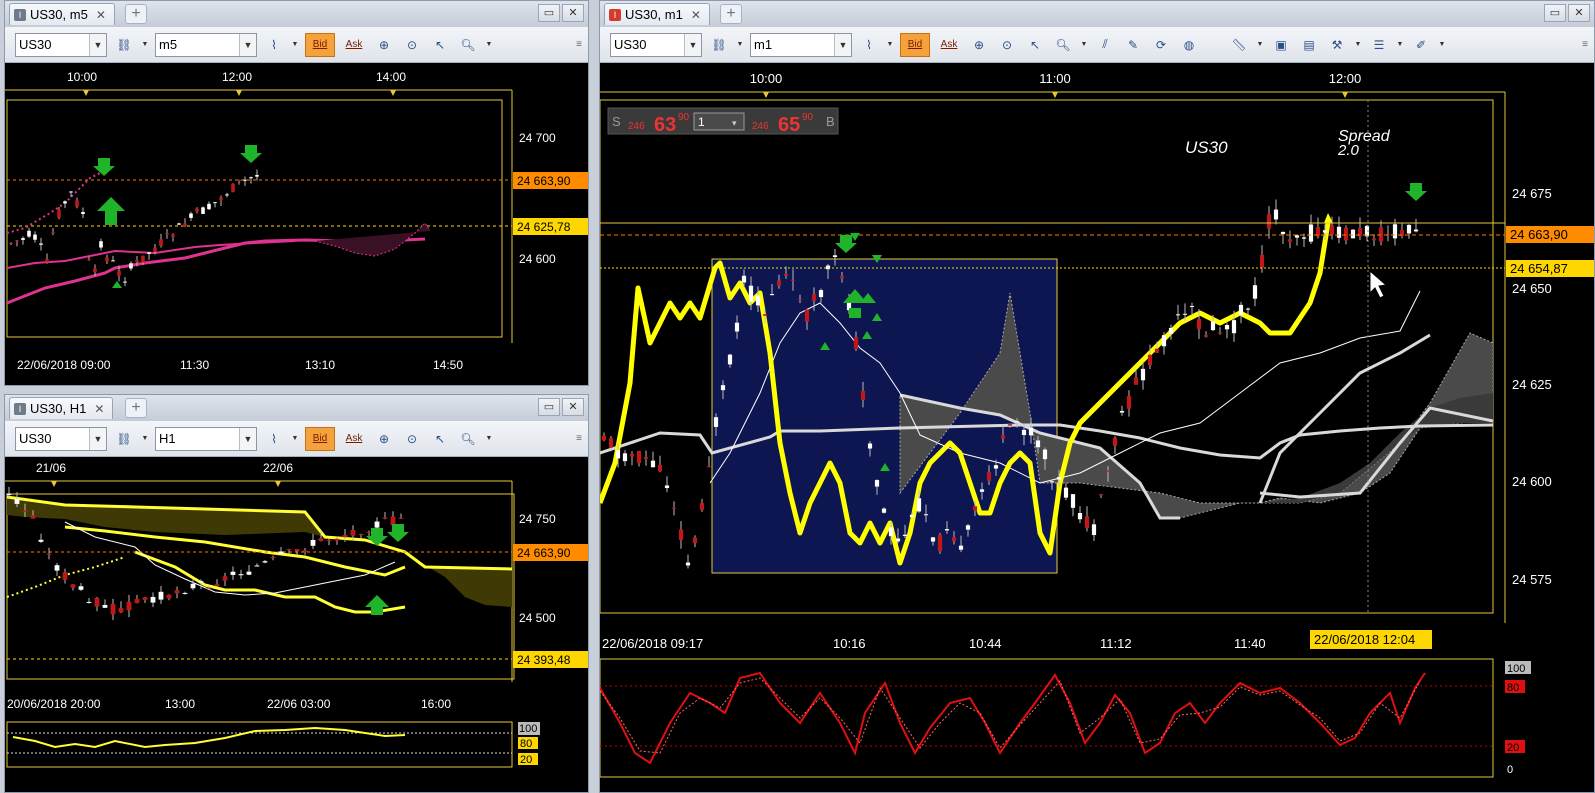  What do you see at coordinates (206, 44) in the screenshot?
I see `timeframe-select: m5 ▼` at bounding box center [206, 44].